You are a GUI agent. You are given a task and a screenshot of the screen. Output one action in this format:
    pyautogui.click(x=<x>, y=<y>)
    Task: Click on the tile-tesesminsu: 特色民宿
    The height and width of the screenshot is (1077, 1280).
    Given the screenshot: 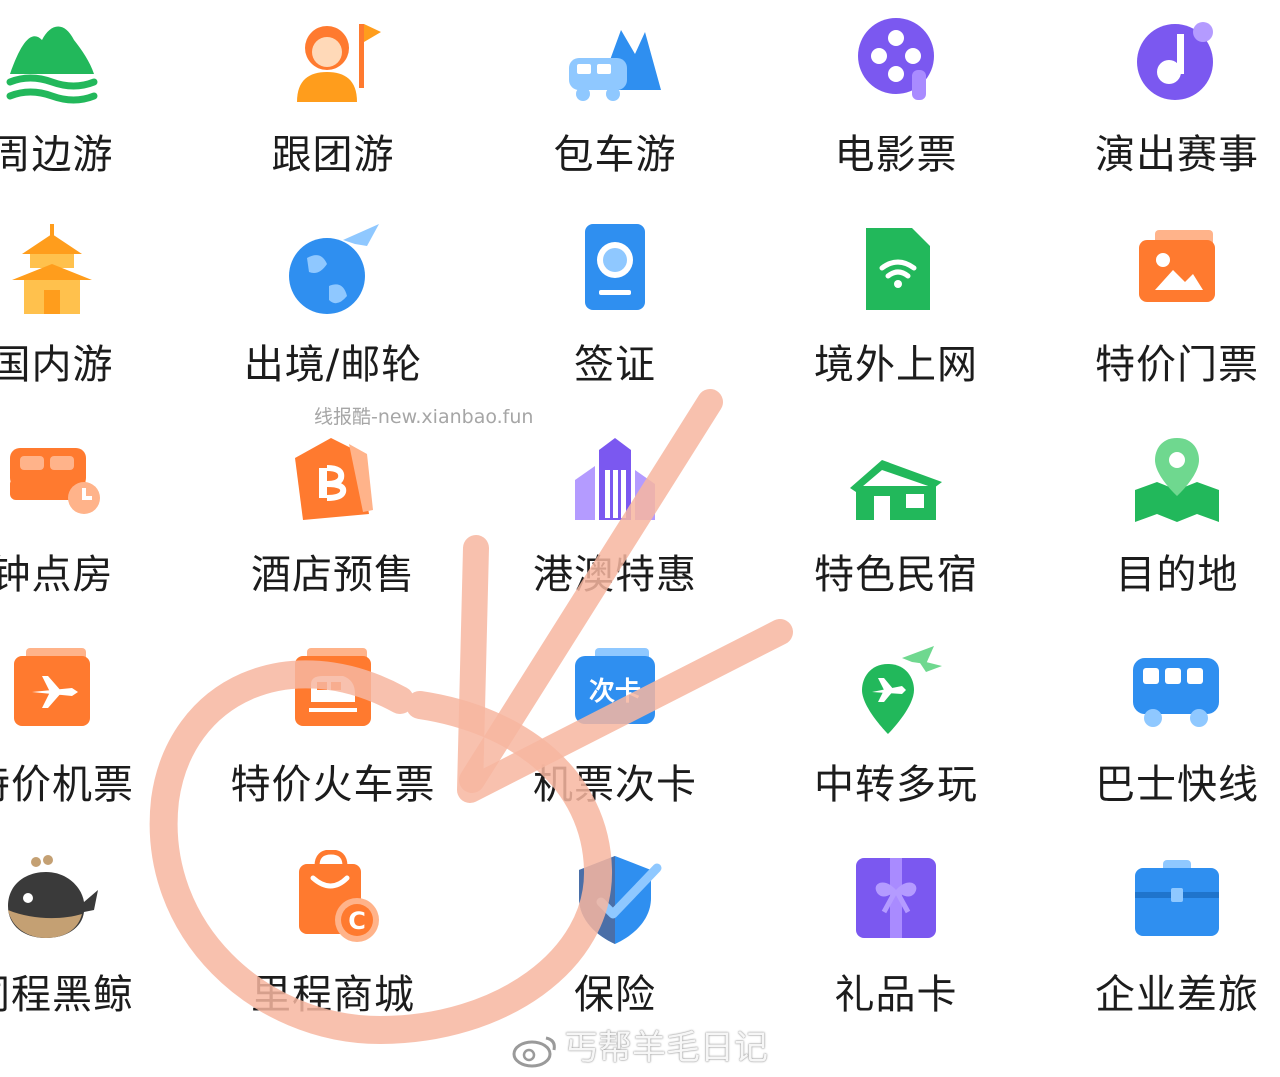 What is the action you would take?
    pyautogui.click(x=896, y=522)
    